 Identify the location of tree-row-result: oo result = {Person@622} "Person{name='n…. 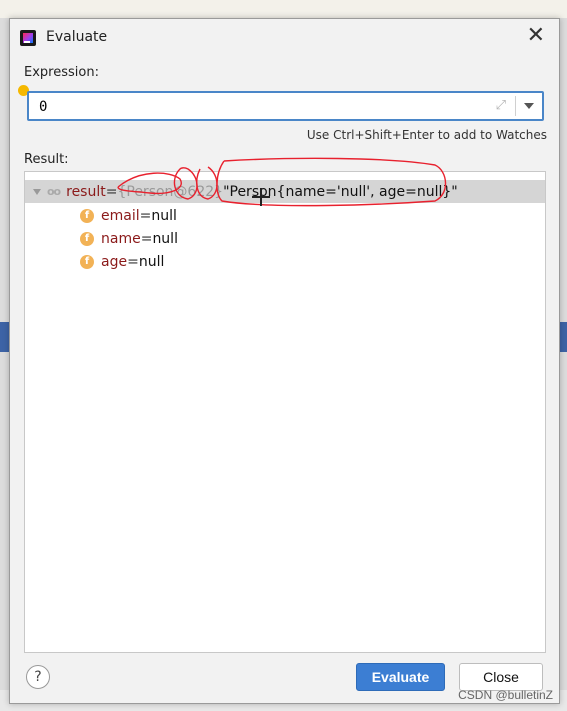
(285, 191).